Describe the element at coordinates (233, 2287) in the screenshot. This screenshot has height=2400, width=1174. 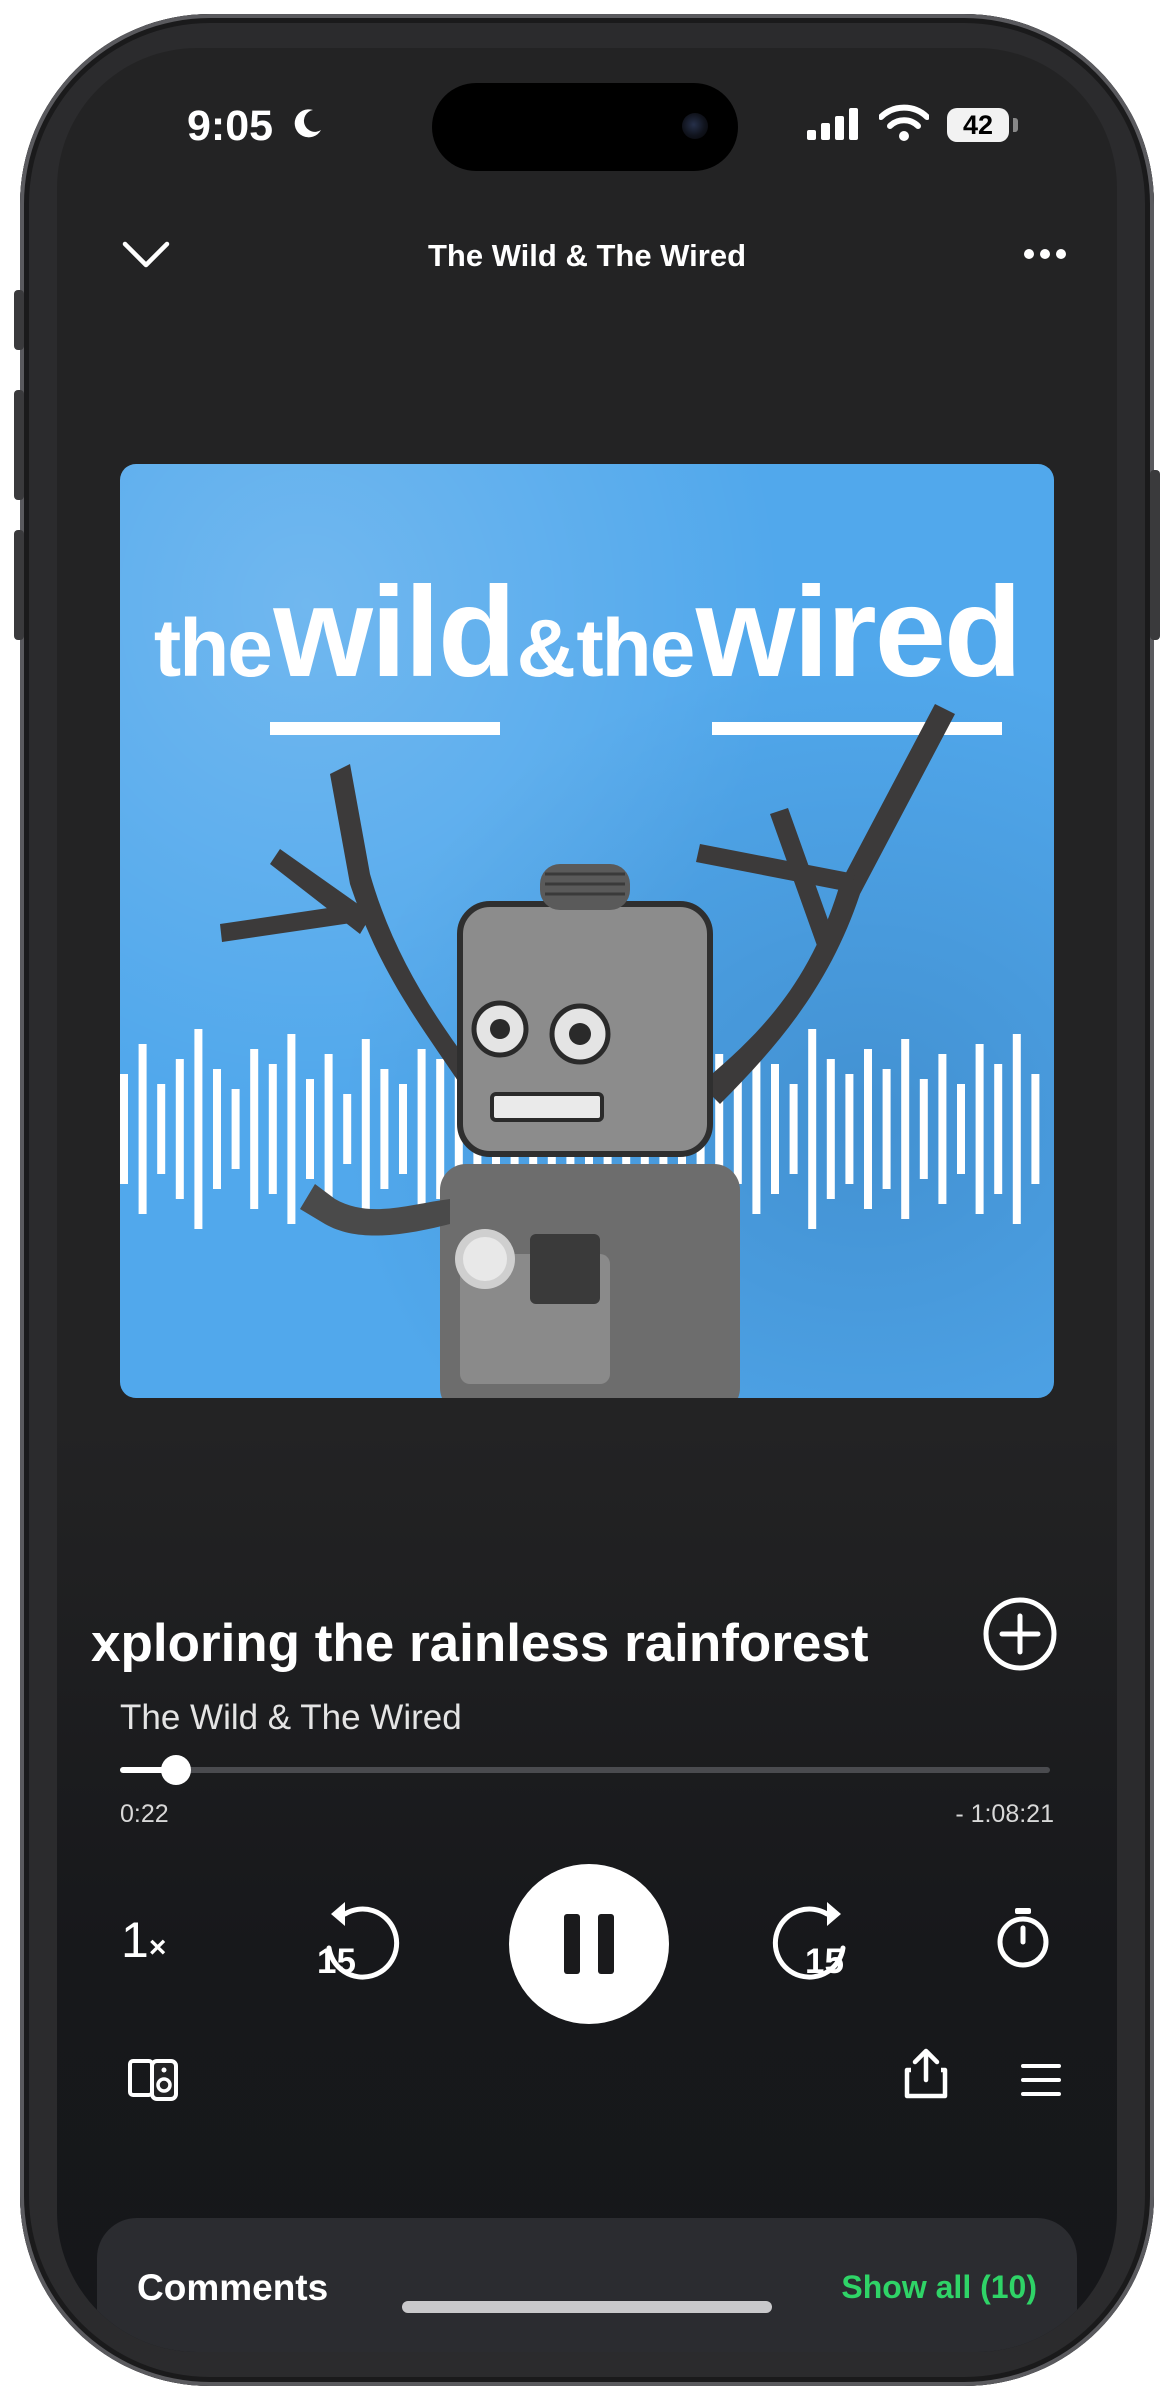
I see `comments-label: Comments` at that location.